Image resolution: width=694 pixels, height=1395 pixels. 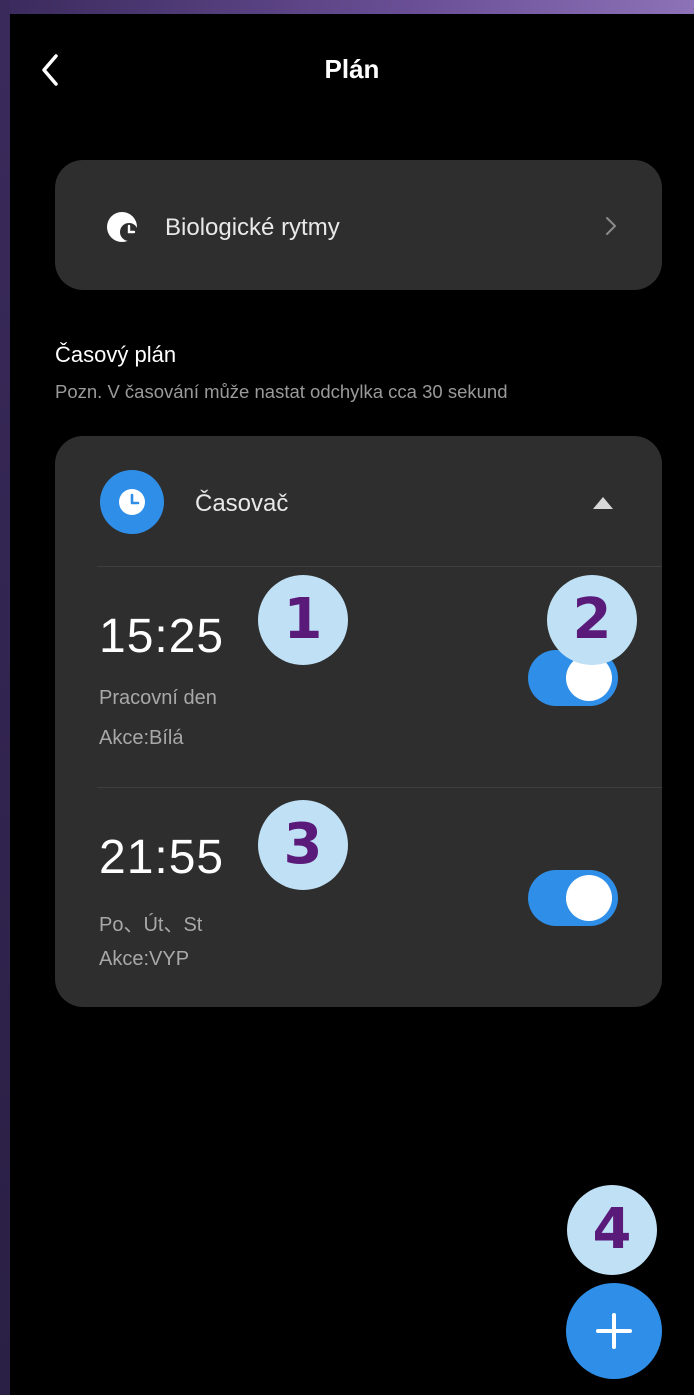 What do you see at coordinates (141, 738) in the screenshot?
I see `entry-action: Akce:Bílá` at bounding box center [141, 738].